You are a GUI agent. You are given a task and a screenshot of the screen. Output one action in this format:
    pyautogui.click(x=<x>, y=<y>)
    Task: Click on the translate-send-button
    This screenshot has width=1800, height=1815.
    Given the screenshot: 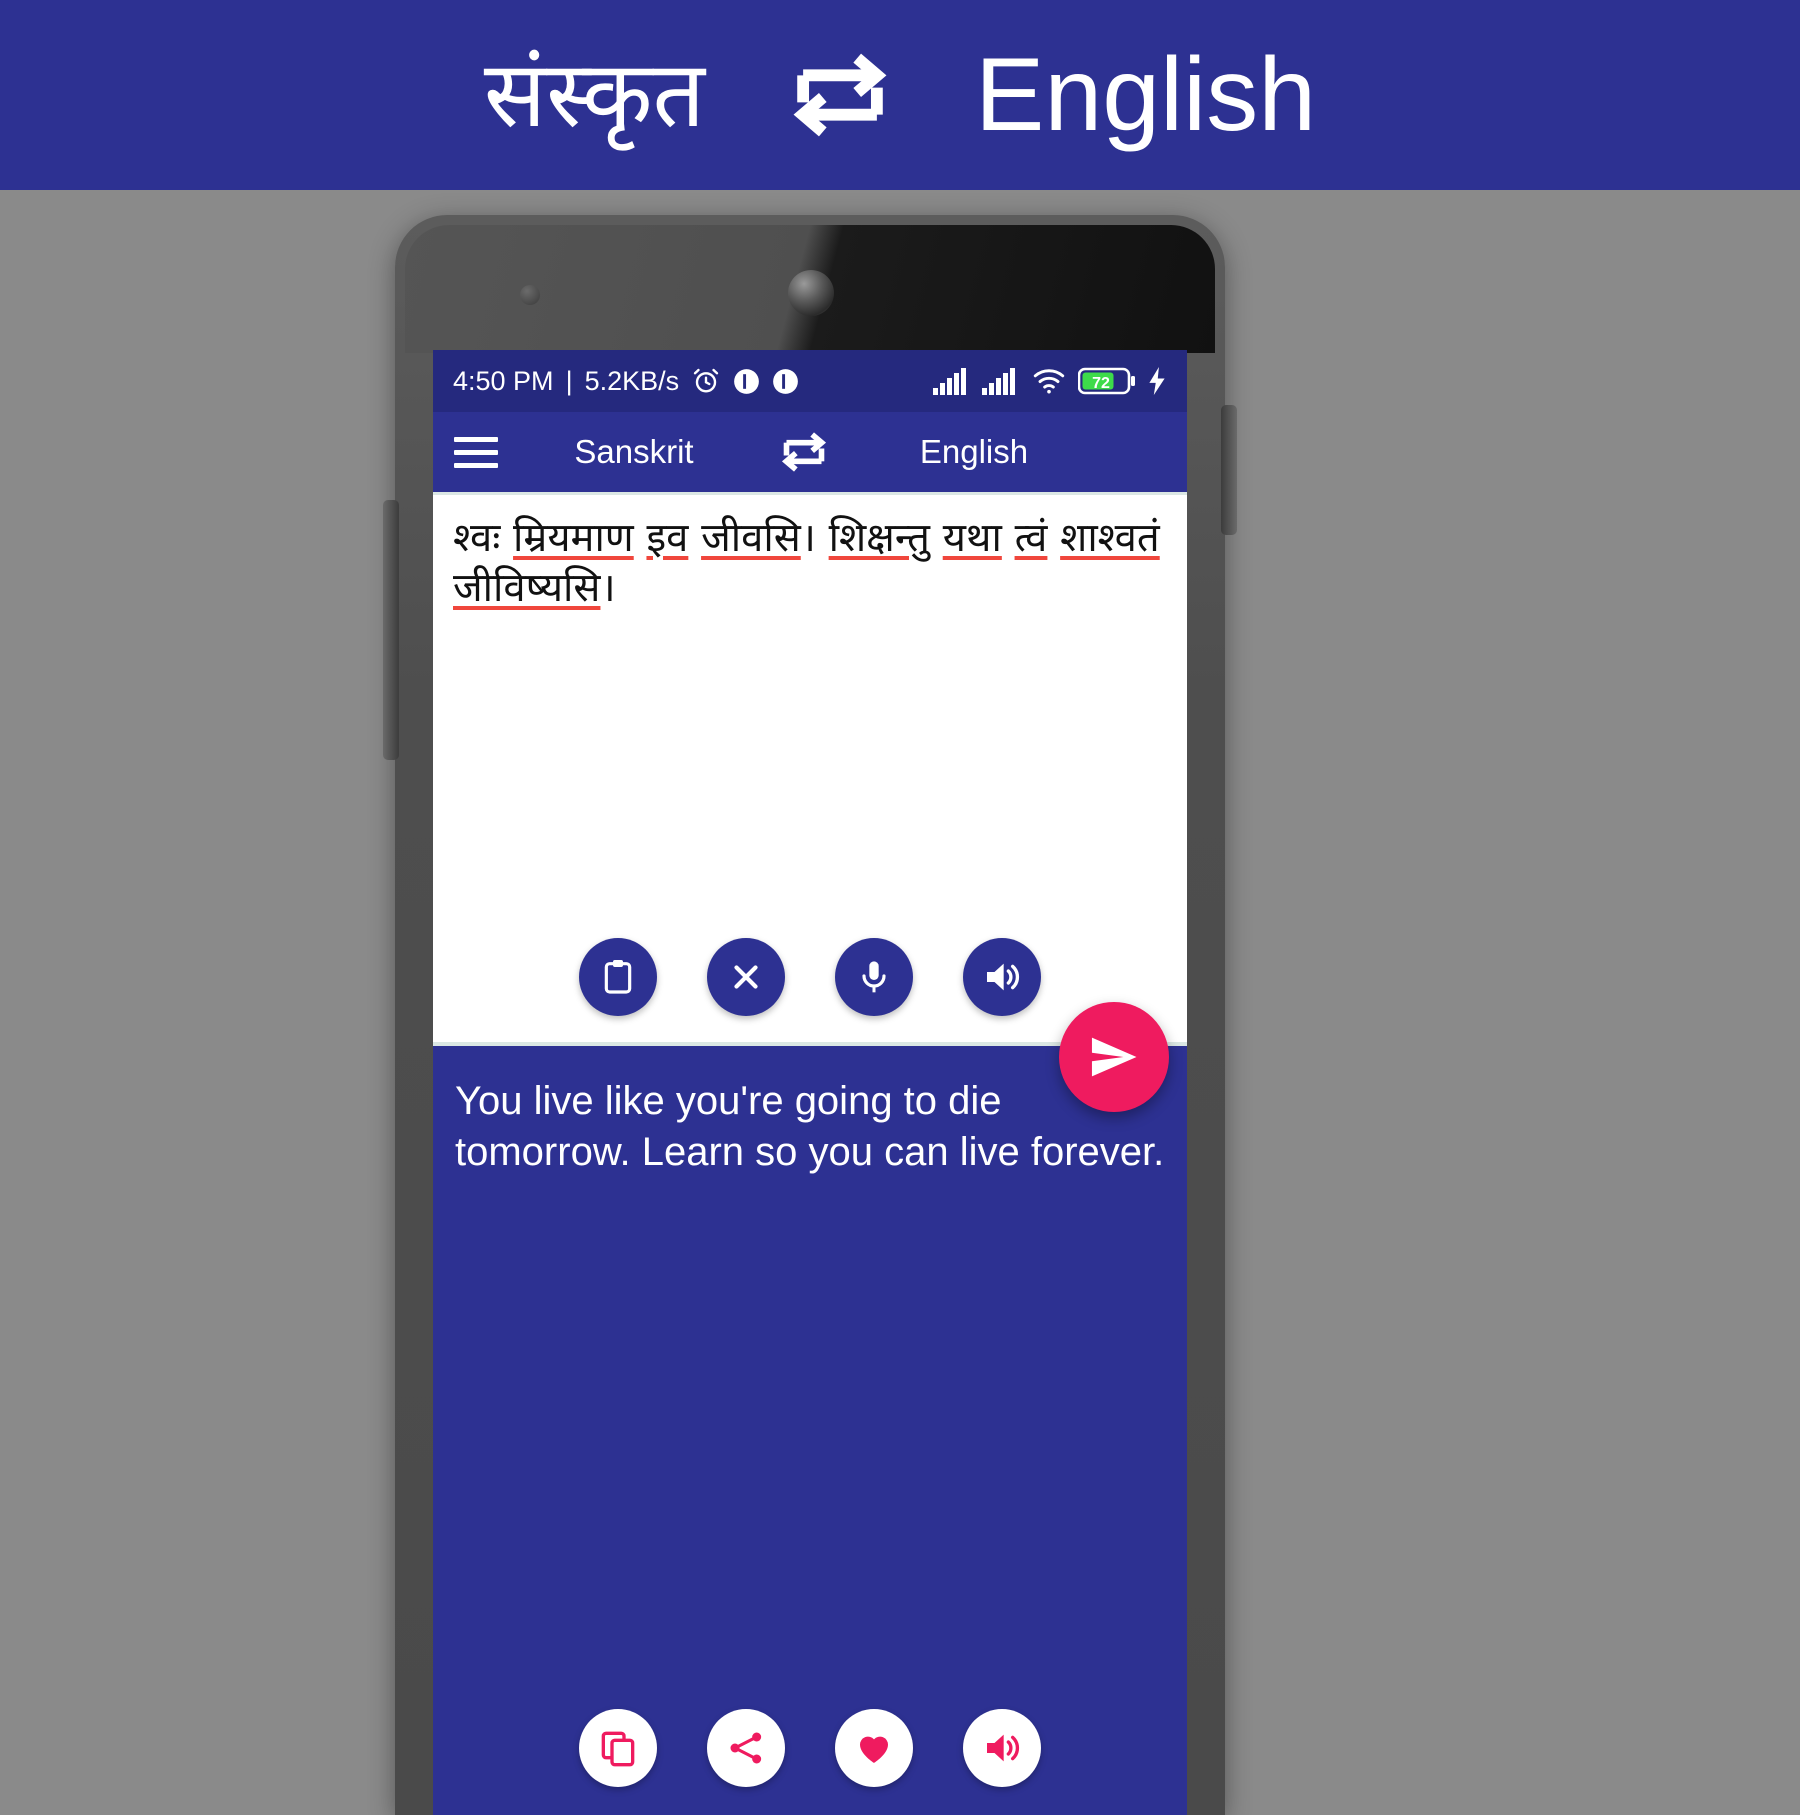 What is the action you would take?
    pyautogui.click(x=1114, y=1057)
    